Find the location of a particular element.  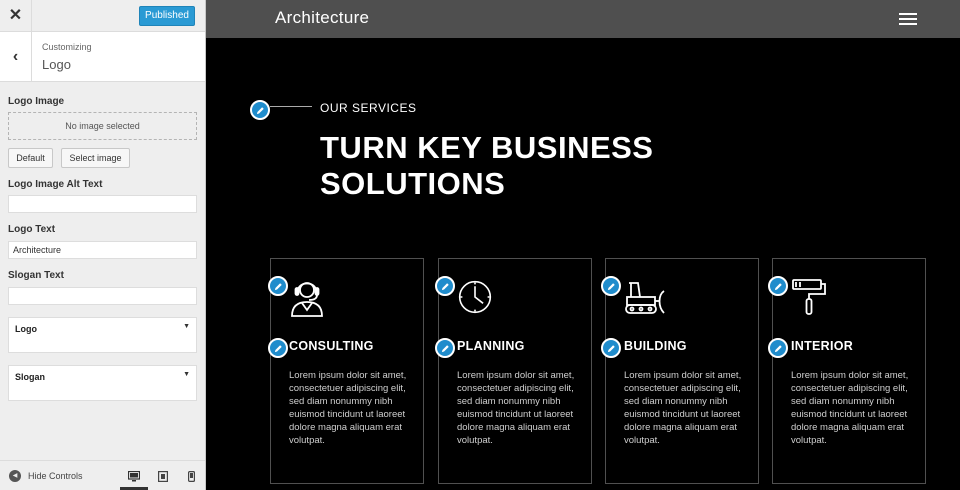

edit-shortcut-planning-icon is located at coordinates (445, 286).